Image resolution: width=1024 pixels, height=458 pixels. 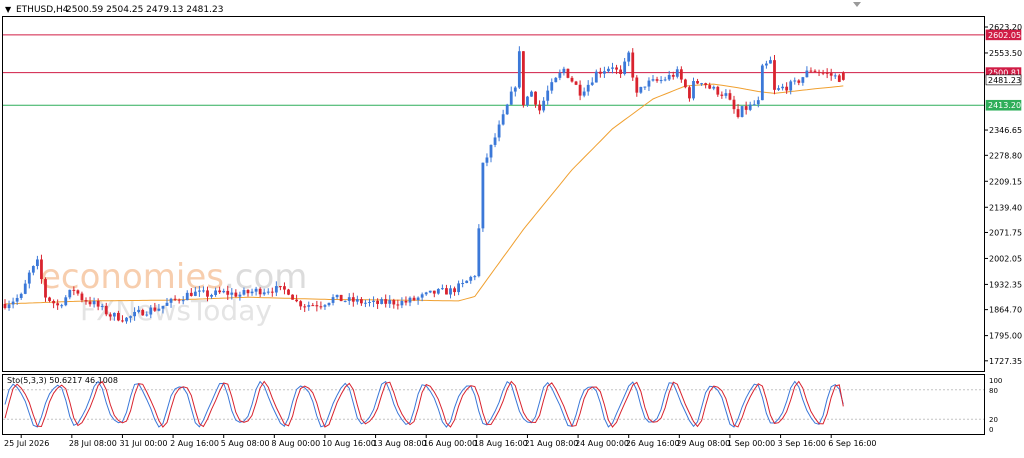 What do you see at coordinates (653, 443) in the screenshot?
I see `x-tick-label: 26 Aug 16:00` at bounding box center [653, 443].